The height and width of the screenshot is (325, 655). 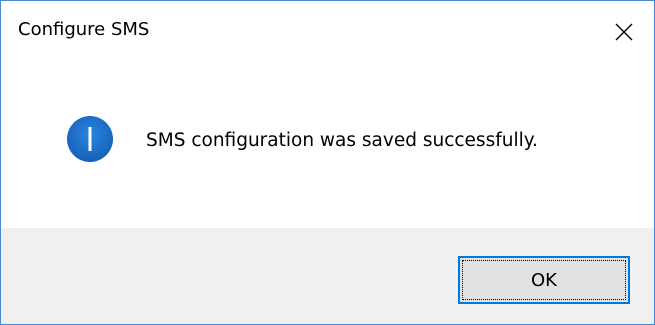 I want to click on info-icon, so click(x=90, y=139).